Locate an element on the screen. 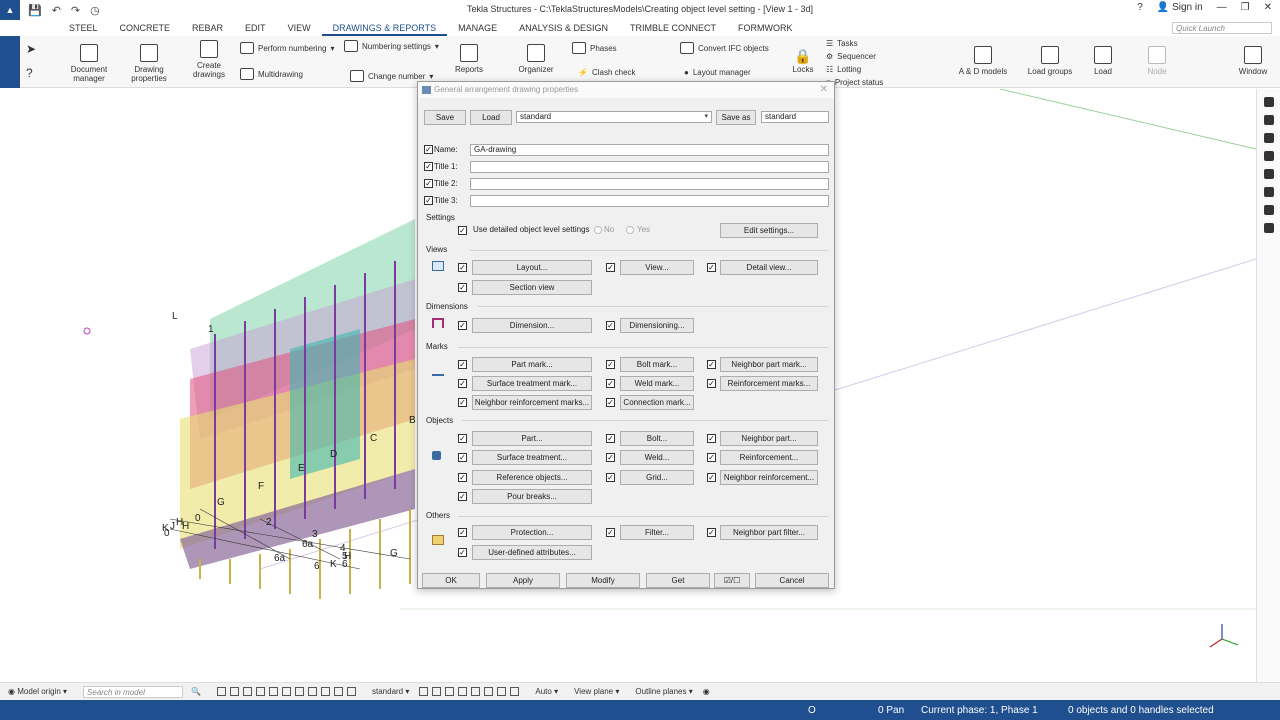  node-button: Node is located at coordinates (1157, 61).